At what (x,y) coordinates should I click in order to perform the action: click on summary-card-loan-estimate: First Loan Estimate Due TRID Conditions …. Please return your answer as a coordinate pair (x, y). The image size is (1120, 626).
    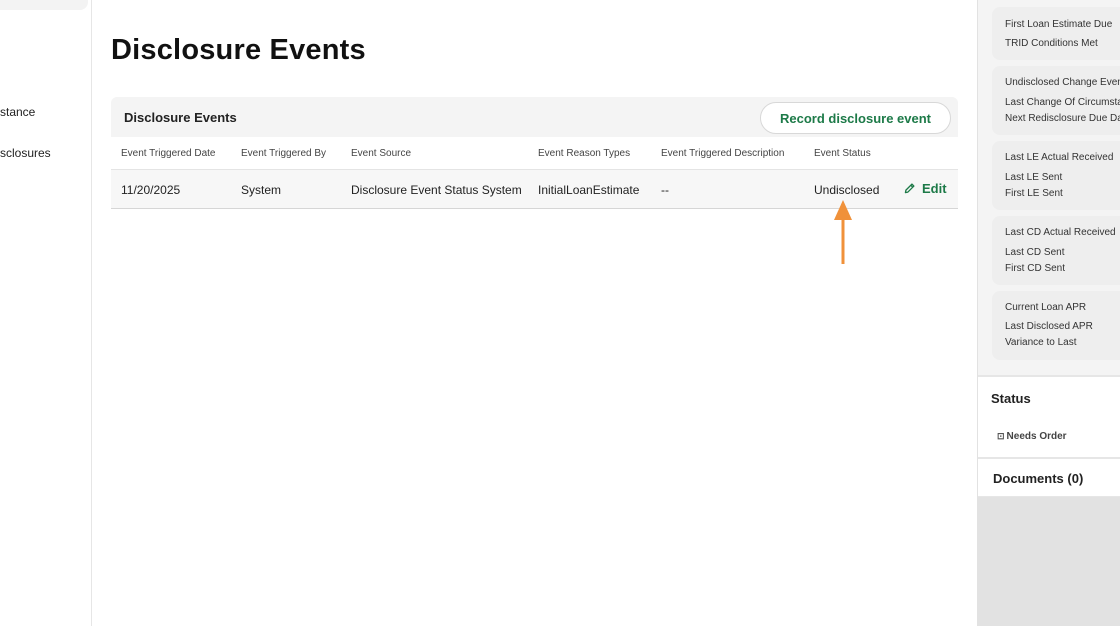
    Looking at the image, I should click on (1056, 33).